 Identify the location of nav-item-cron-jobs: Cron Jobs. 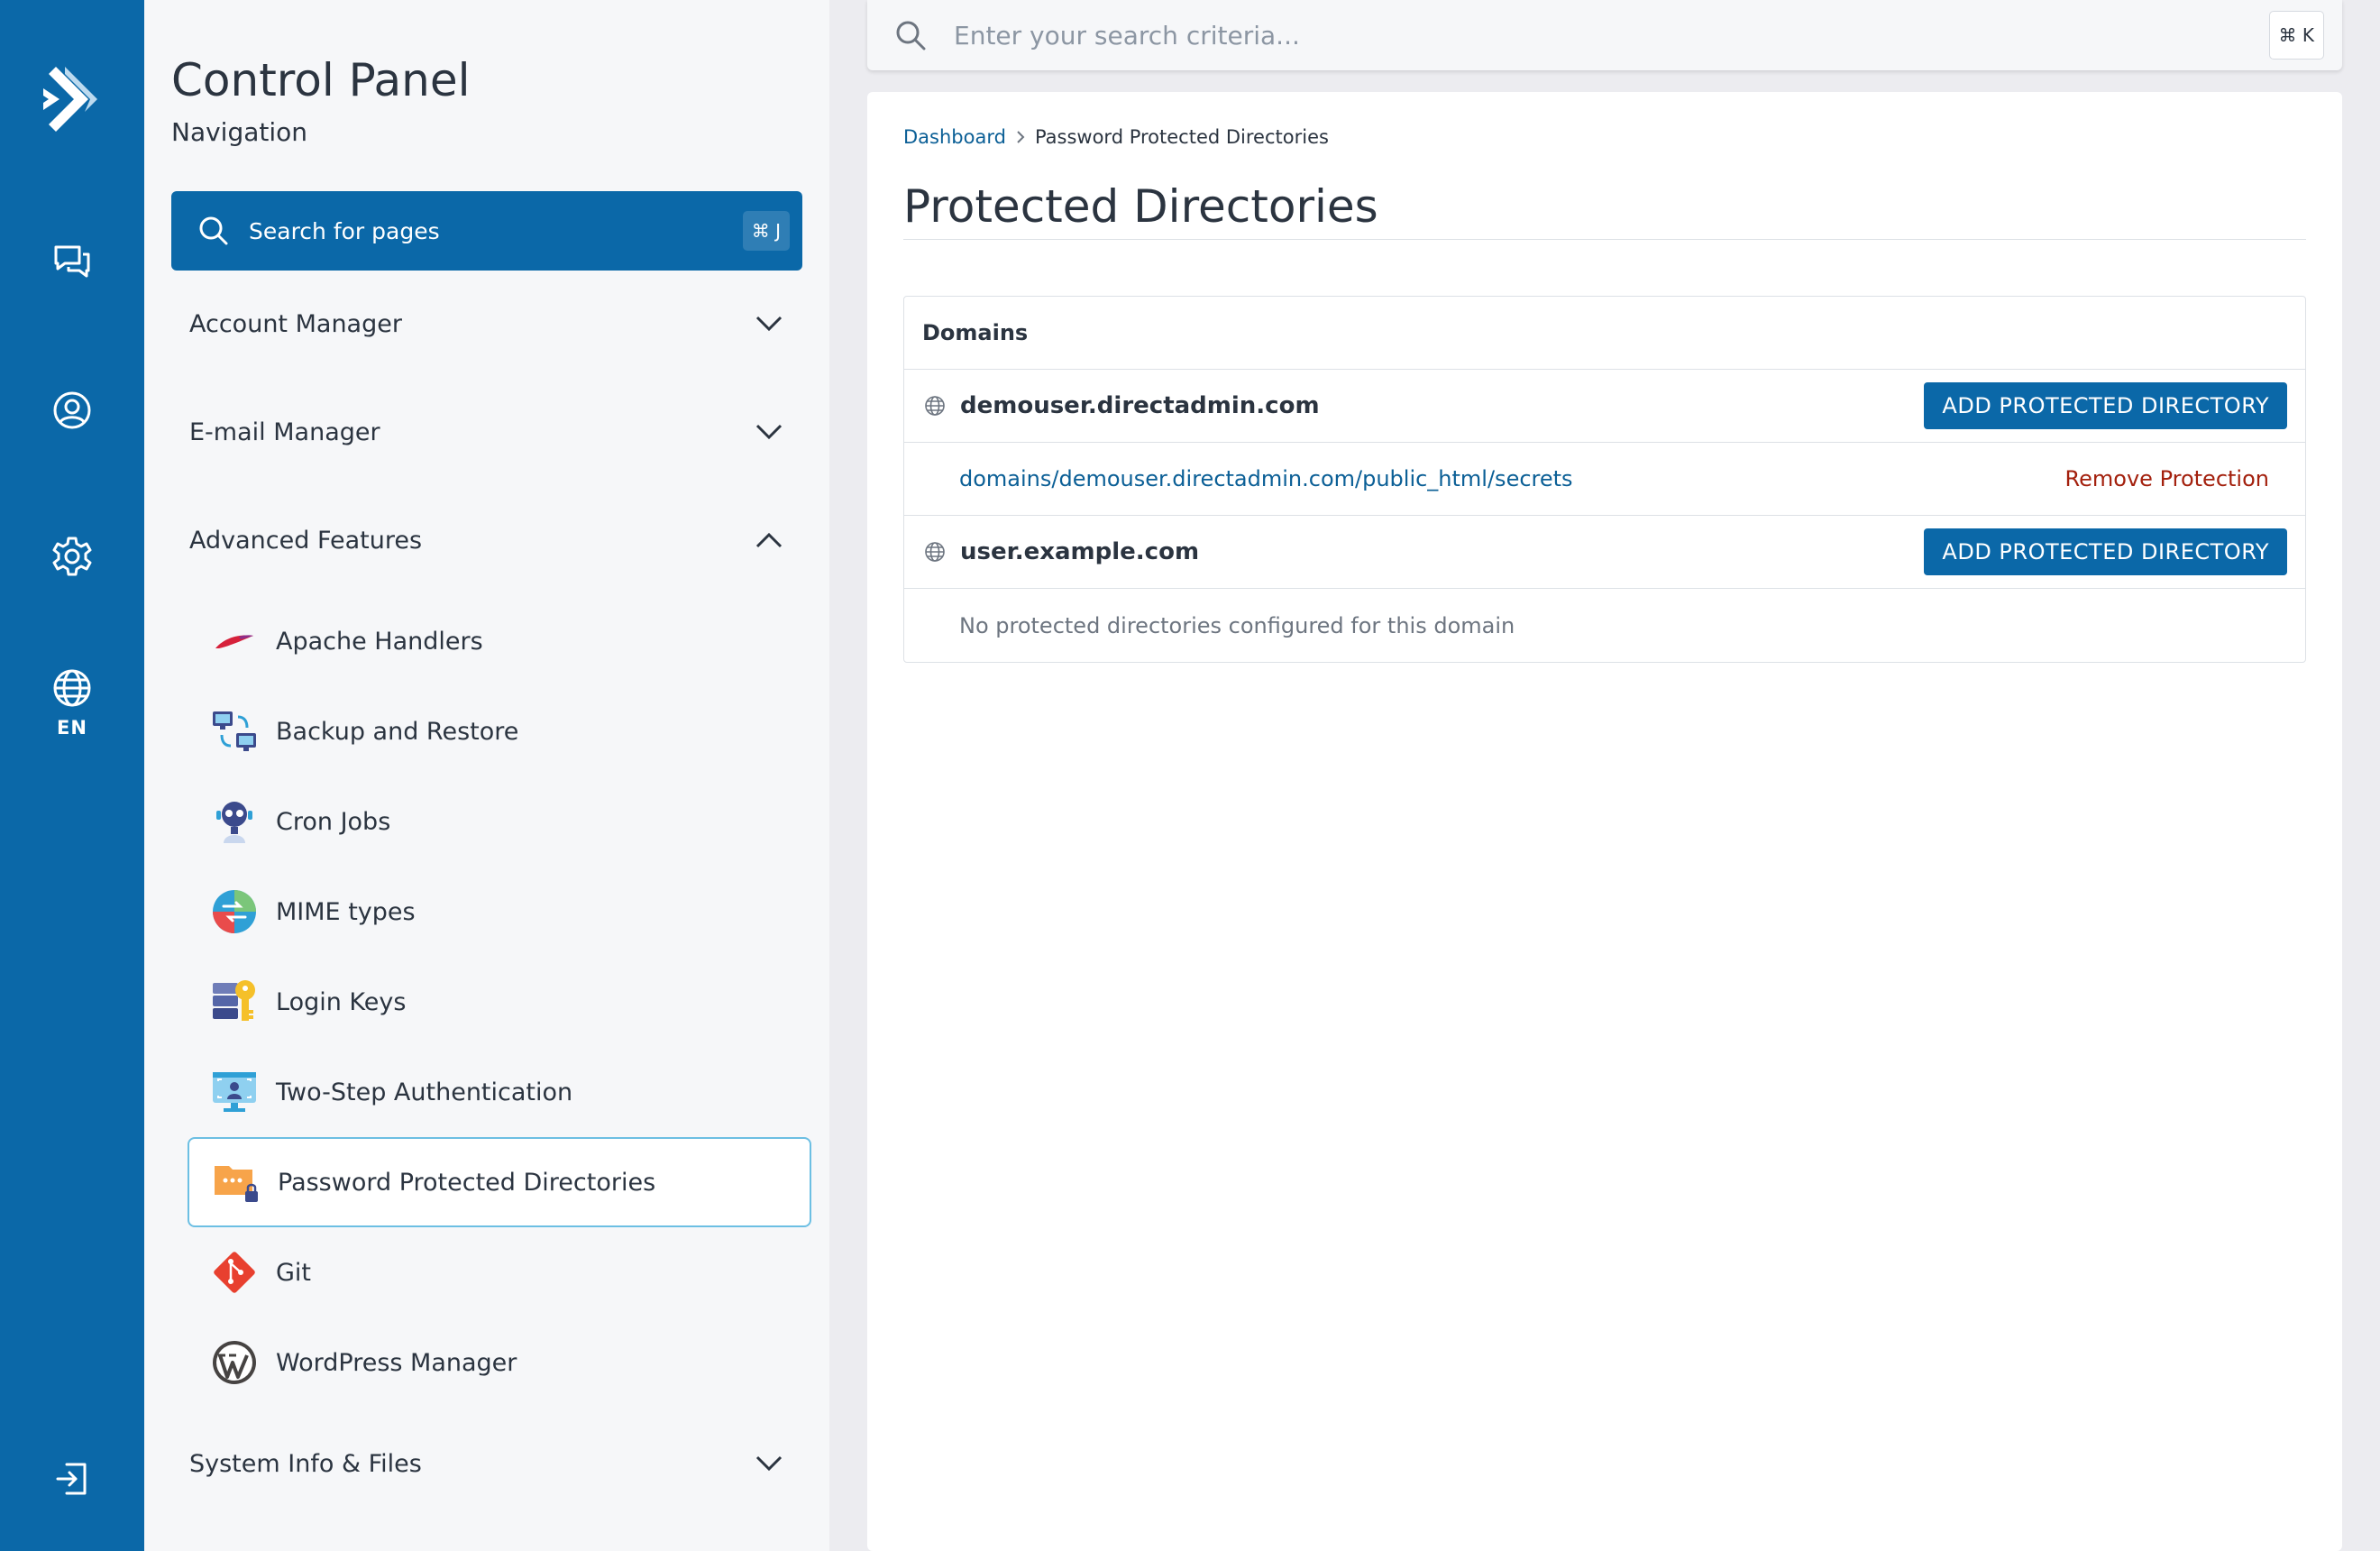
(499, 821).